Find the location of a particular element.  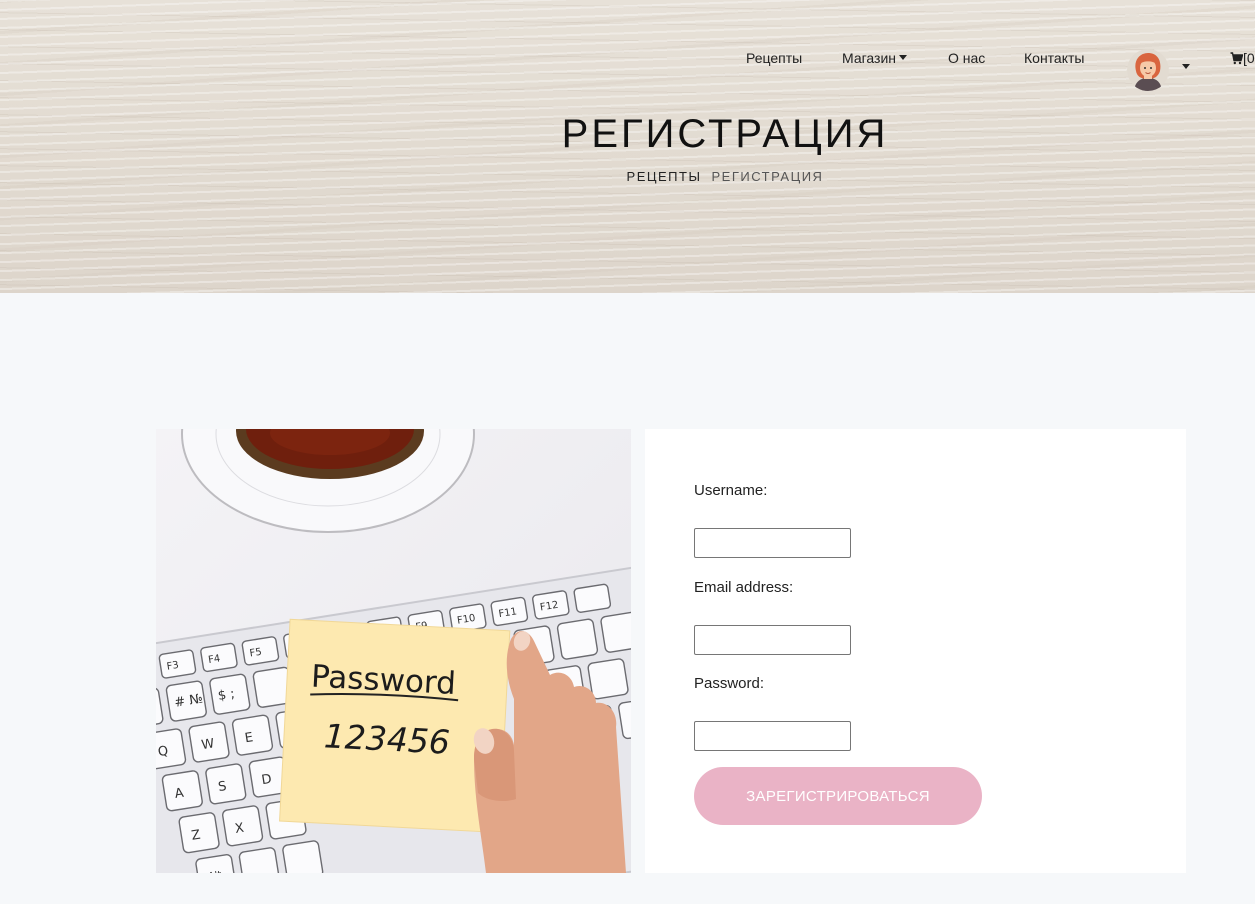

breadcrumb: РЕЦЕПТЫ РЕГИСТРАЦИЯ is located at coordinates (627, 176).